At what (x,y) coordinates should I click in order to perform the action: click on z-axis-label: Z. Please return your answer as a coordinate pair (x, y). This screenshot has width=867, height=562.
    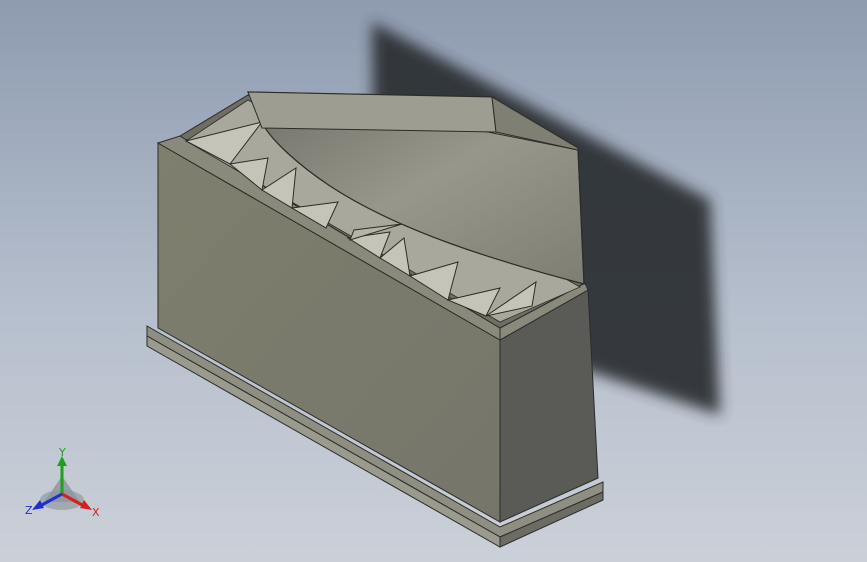
    Looking at the image, I should click on (29, 510).